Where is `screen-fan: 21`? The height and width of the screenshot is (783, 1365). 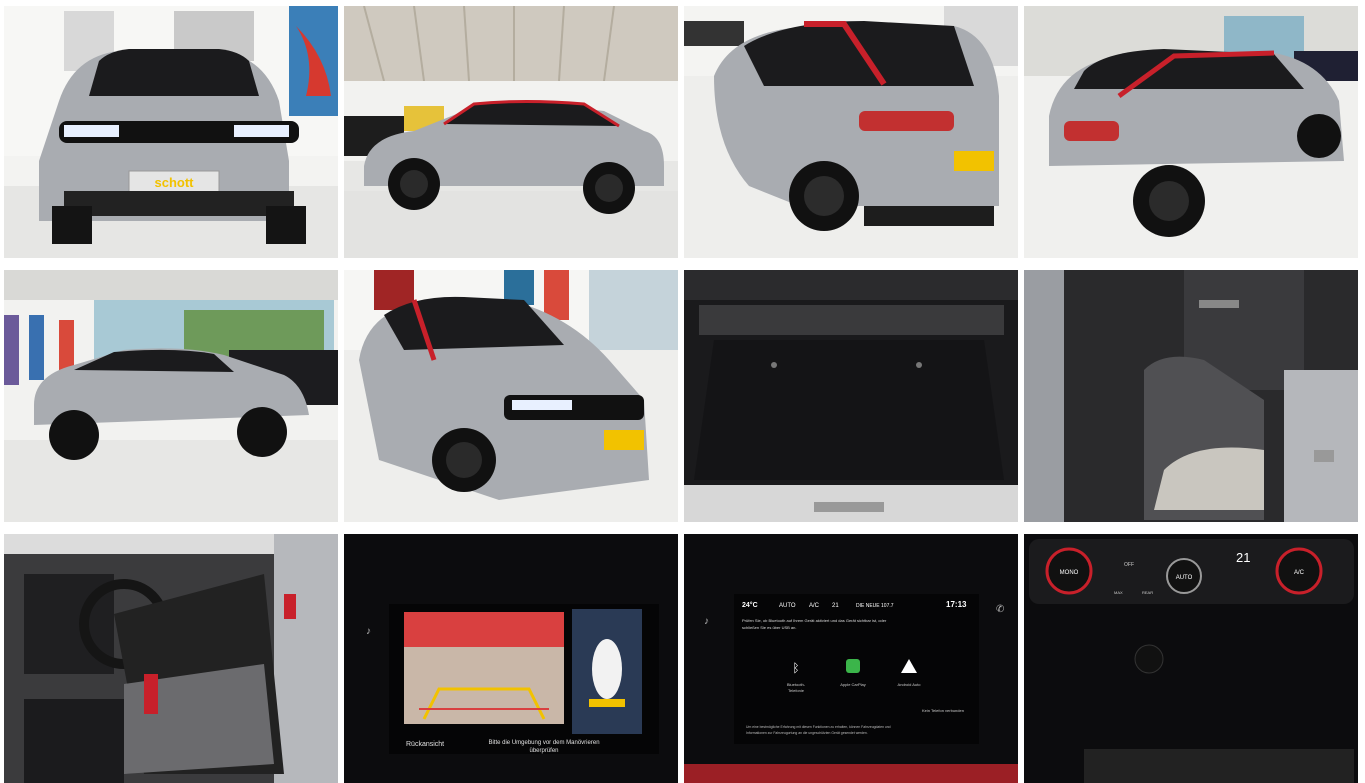 screen-fan: 21 is located at coordinates (835, 606).